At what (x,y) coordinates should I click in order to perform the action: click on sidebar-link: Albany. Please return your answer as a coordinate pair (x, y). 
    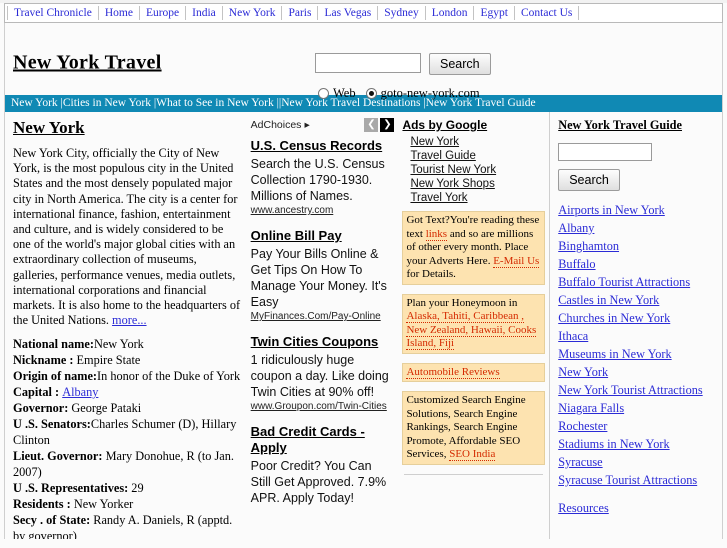
    Looking at the image, I should click on (637, 228).